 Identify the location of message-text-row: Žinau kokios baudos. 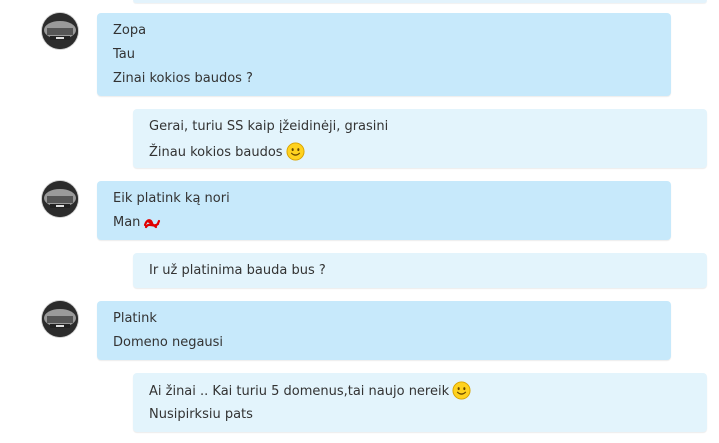
(227, 151).